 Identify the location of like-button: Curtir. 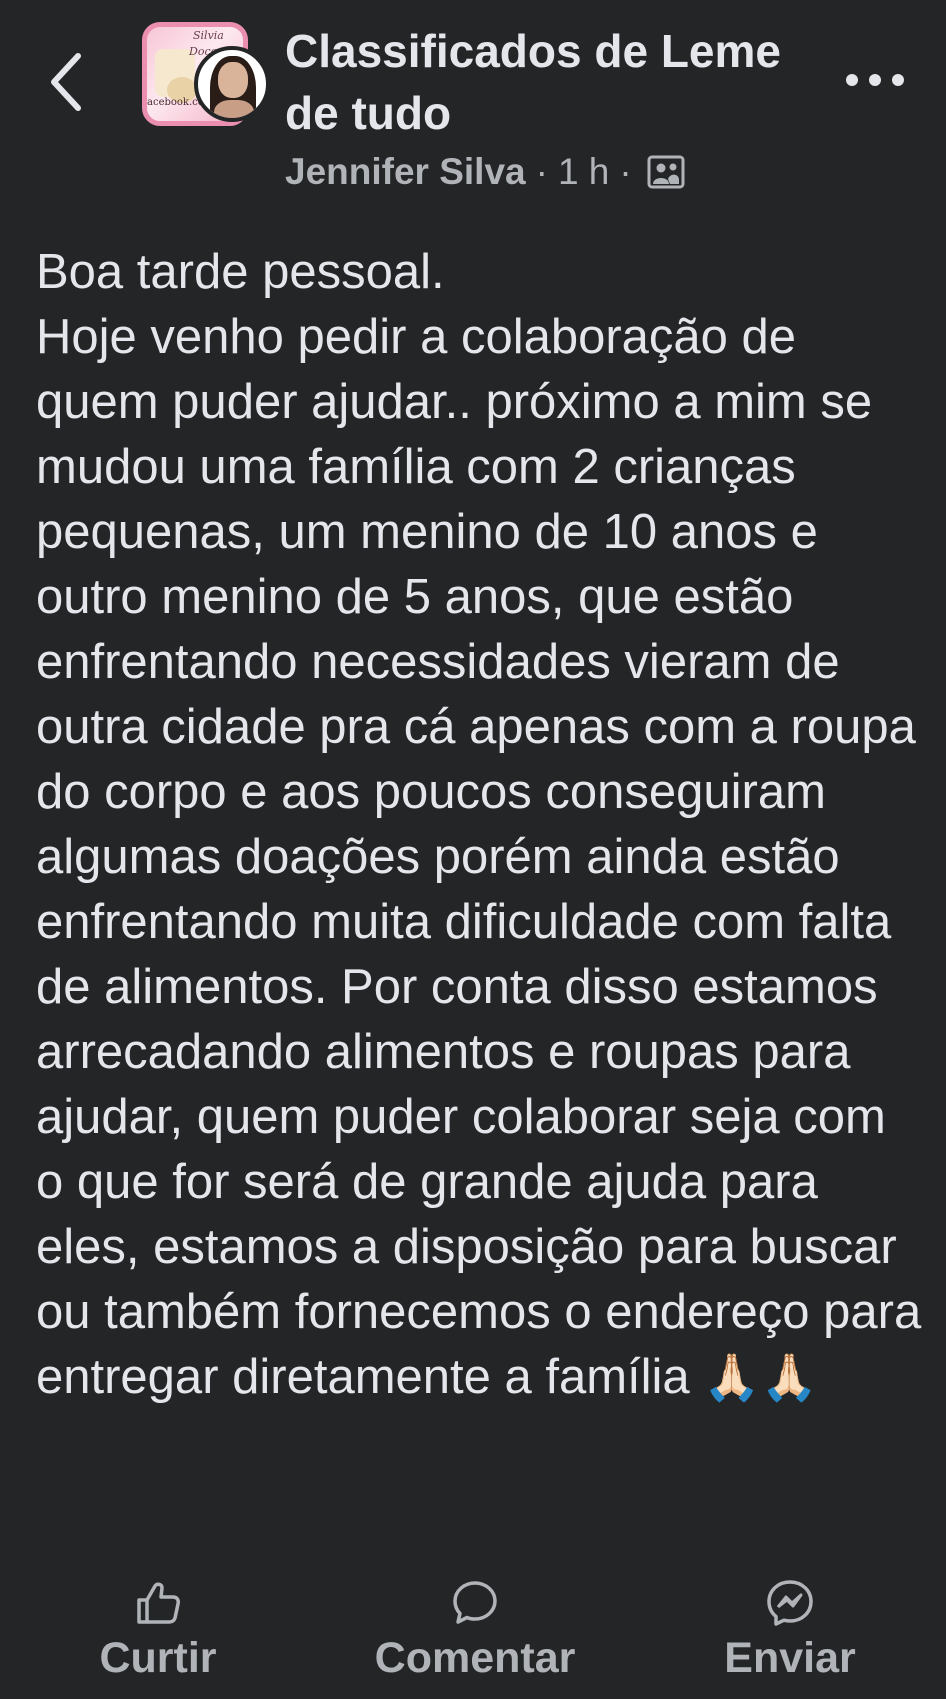
(158, 1630).